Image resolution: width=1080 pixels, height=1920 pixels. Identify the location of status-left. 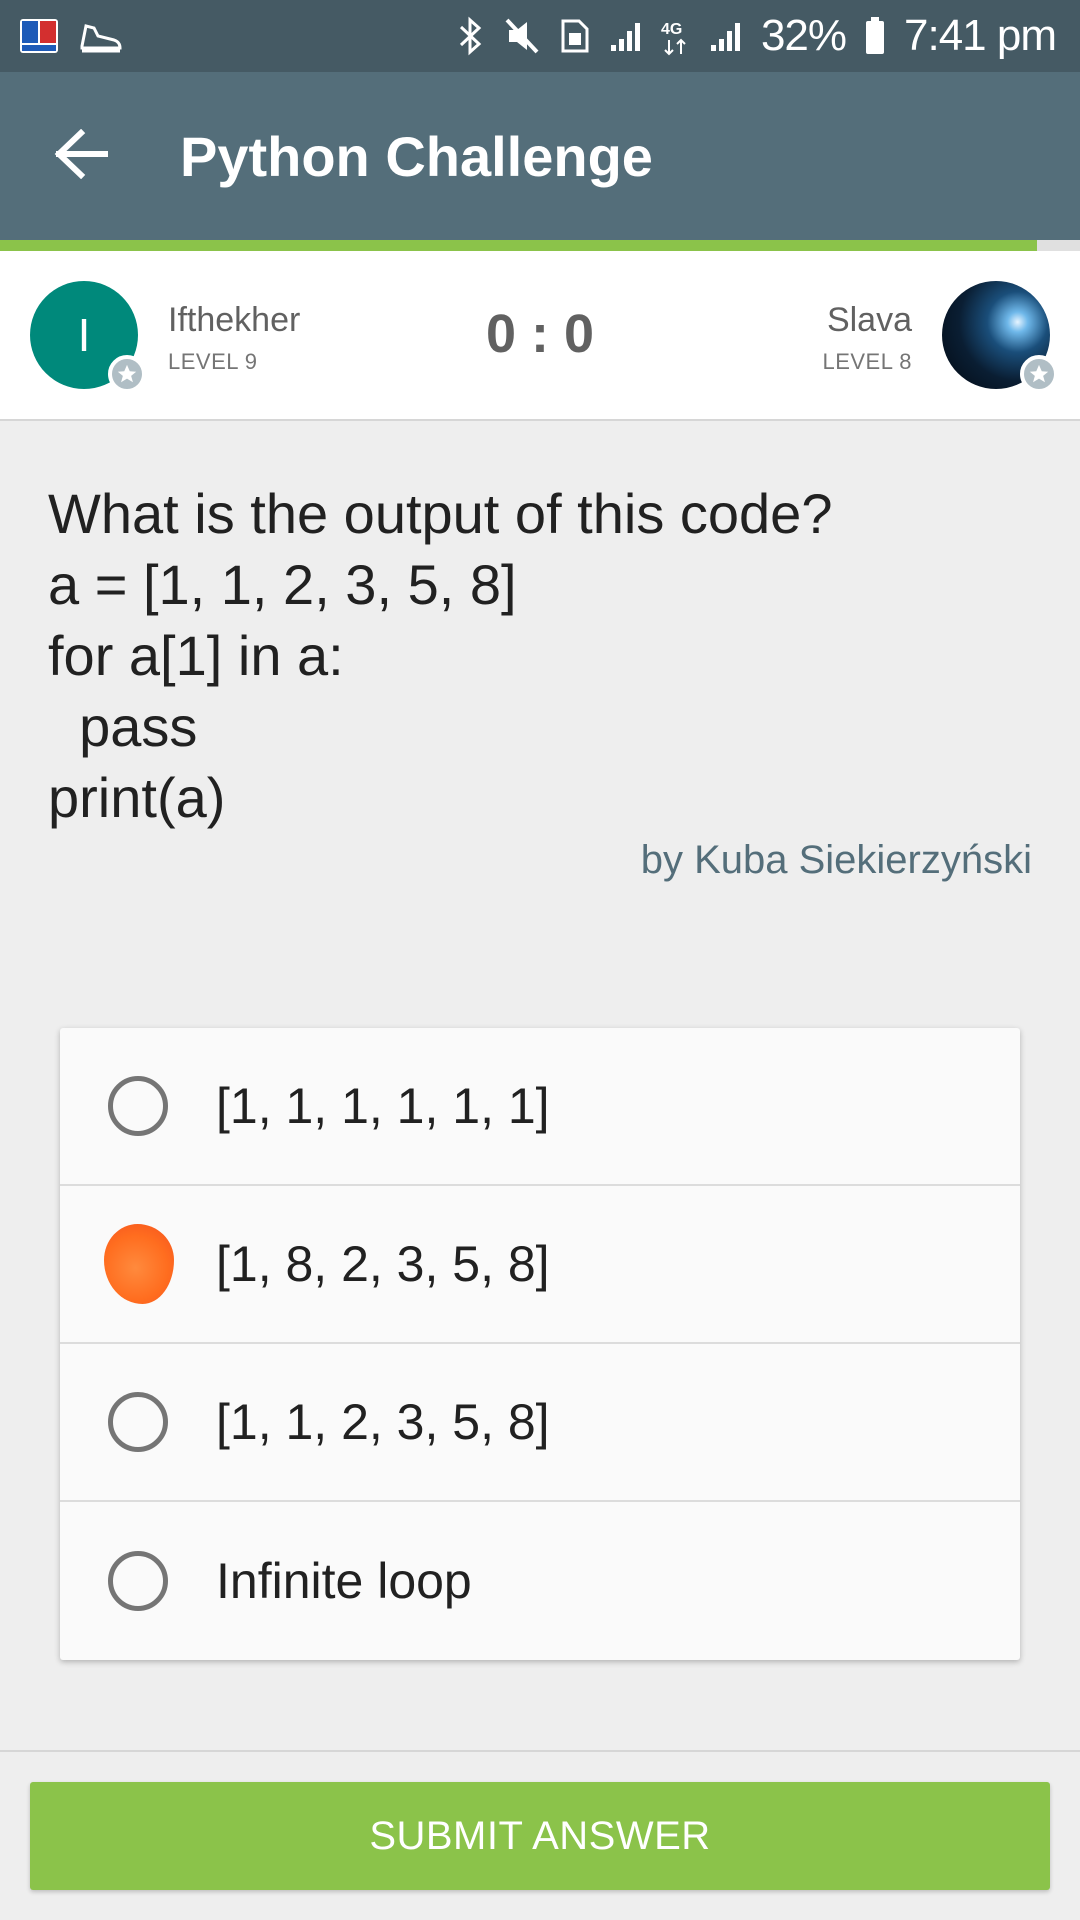
(70, 36).